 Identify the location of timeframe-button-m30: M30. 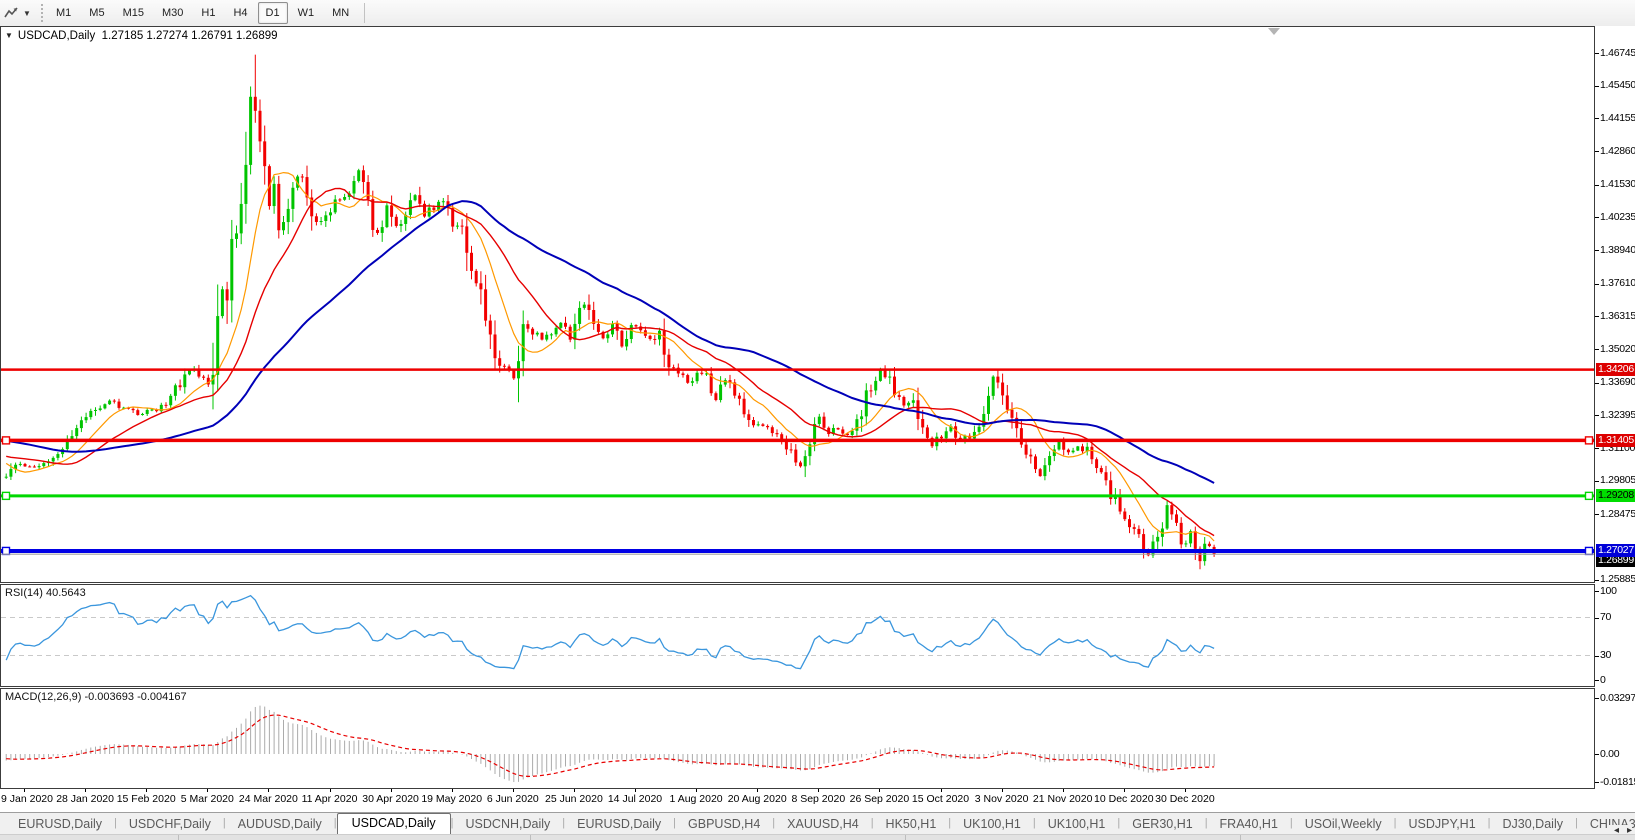
(172, 13).